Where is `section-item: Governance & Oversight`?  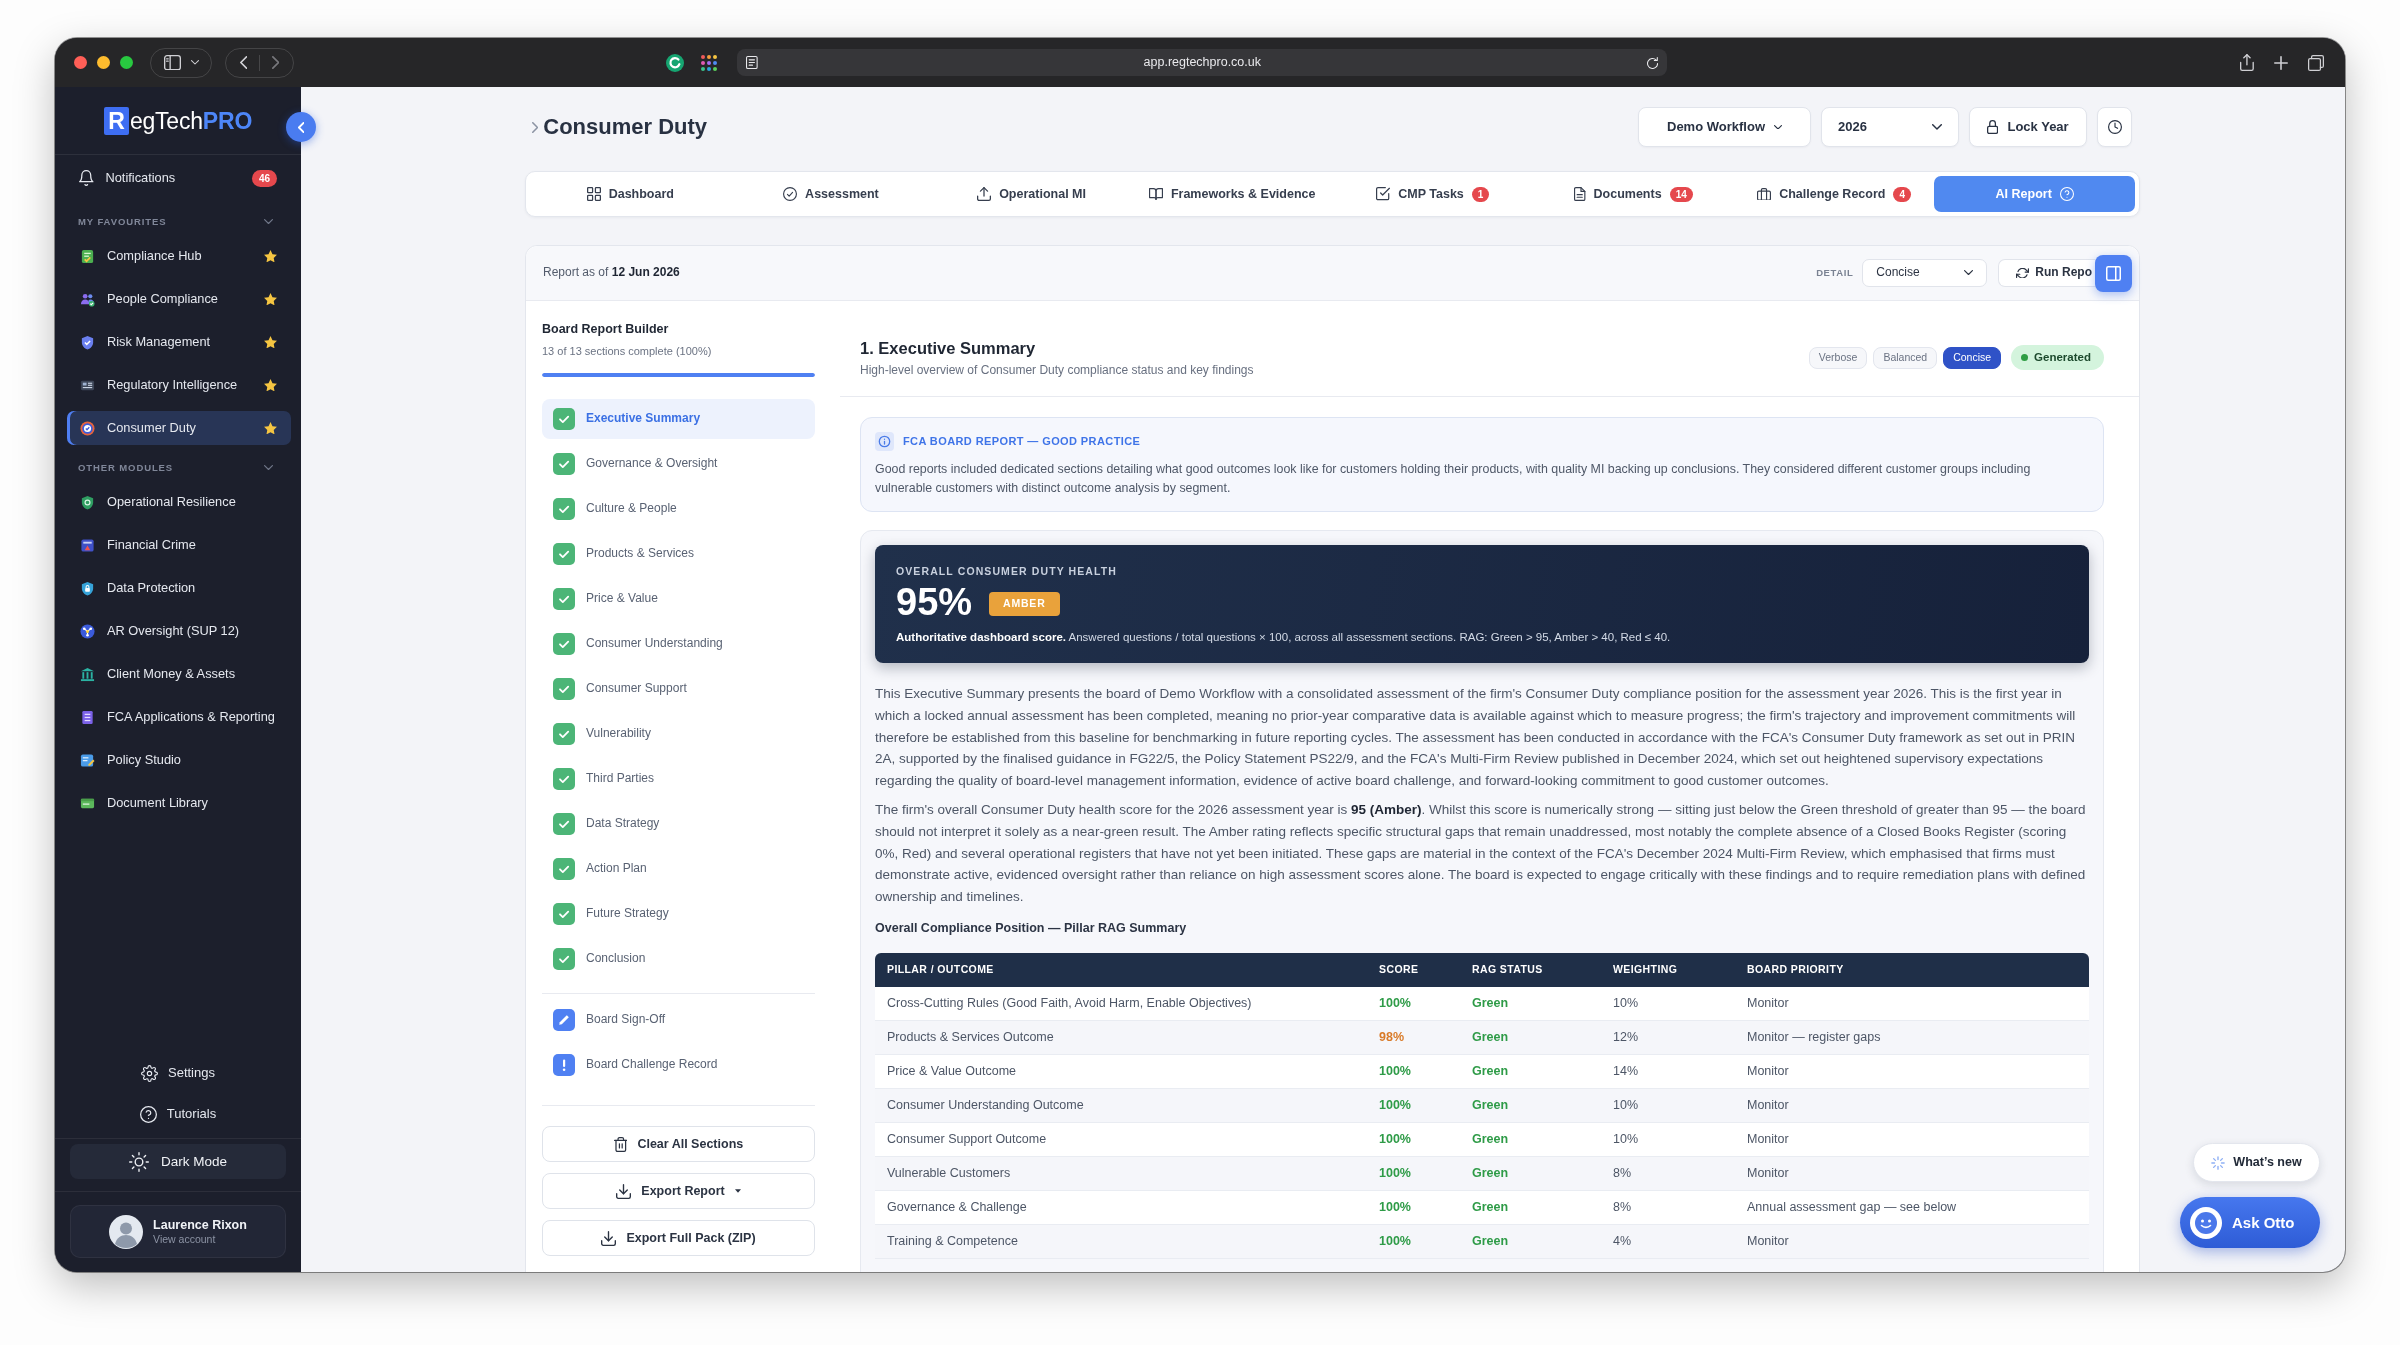 section-item: Governance & Oversight is located at coordinates (678, 464).